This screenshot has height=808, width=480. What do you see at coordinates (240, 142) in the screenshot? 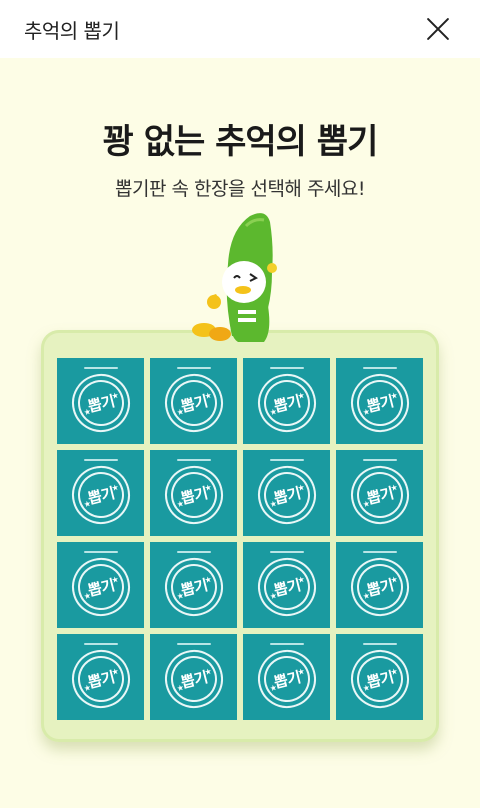
I see `page-title: 꽝 없는 추억의 뽑기` at bounding box center [240, 142].